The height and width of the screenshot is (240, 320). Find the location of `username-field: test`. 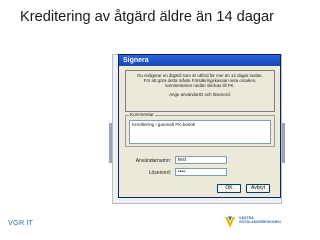

username-field: test is located at coordinates (201, 160).